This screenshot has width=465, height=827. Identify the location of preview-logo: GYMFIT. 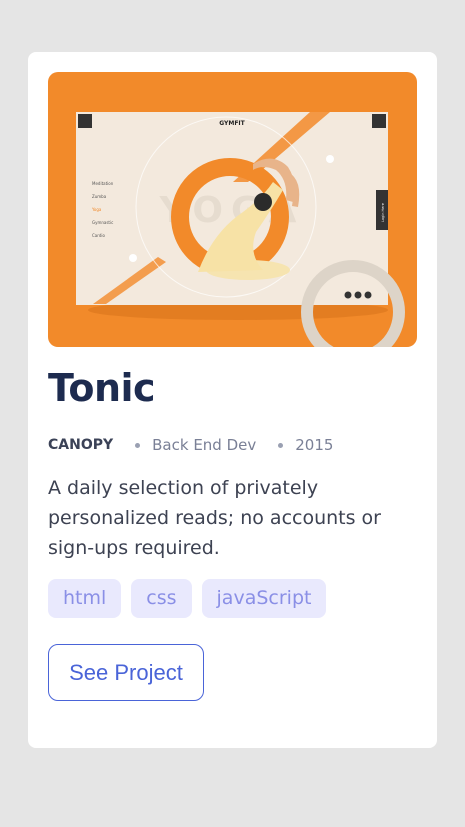
(232, 123).